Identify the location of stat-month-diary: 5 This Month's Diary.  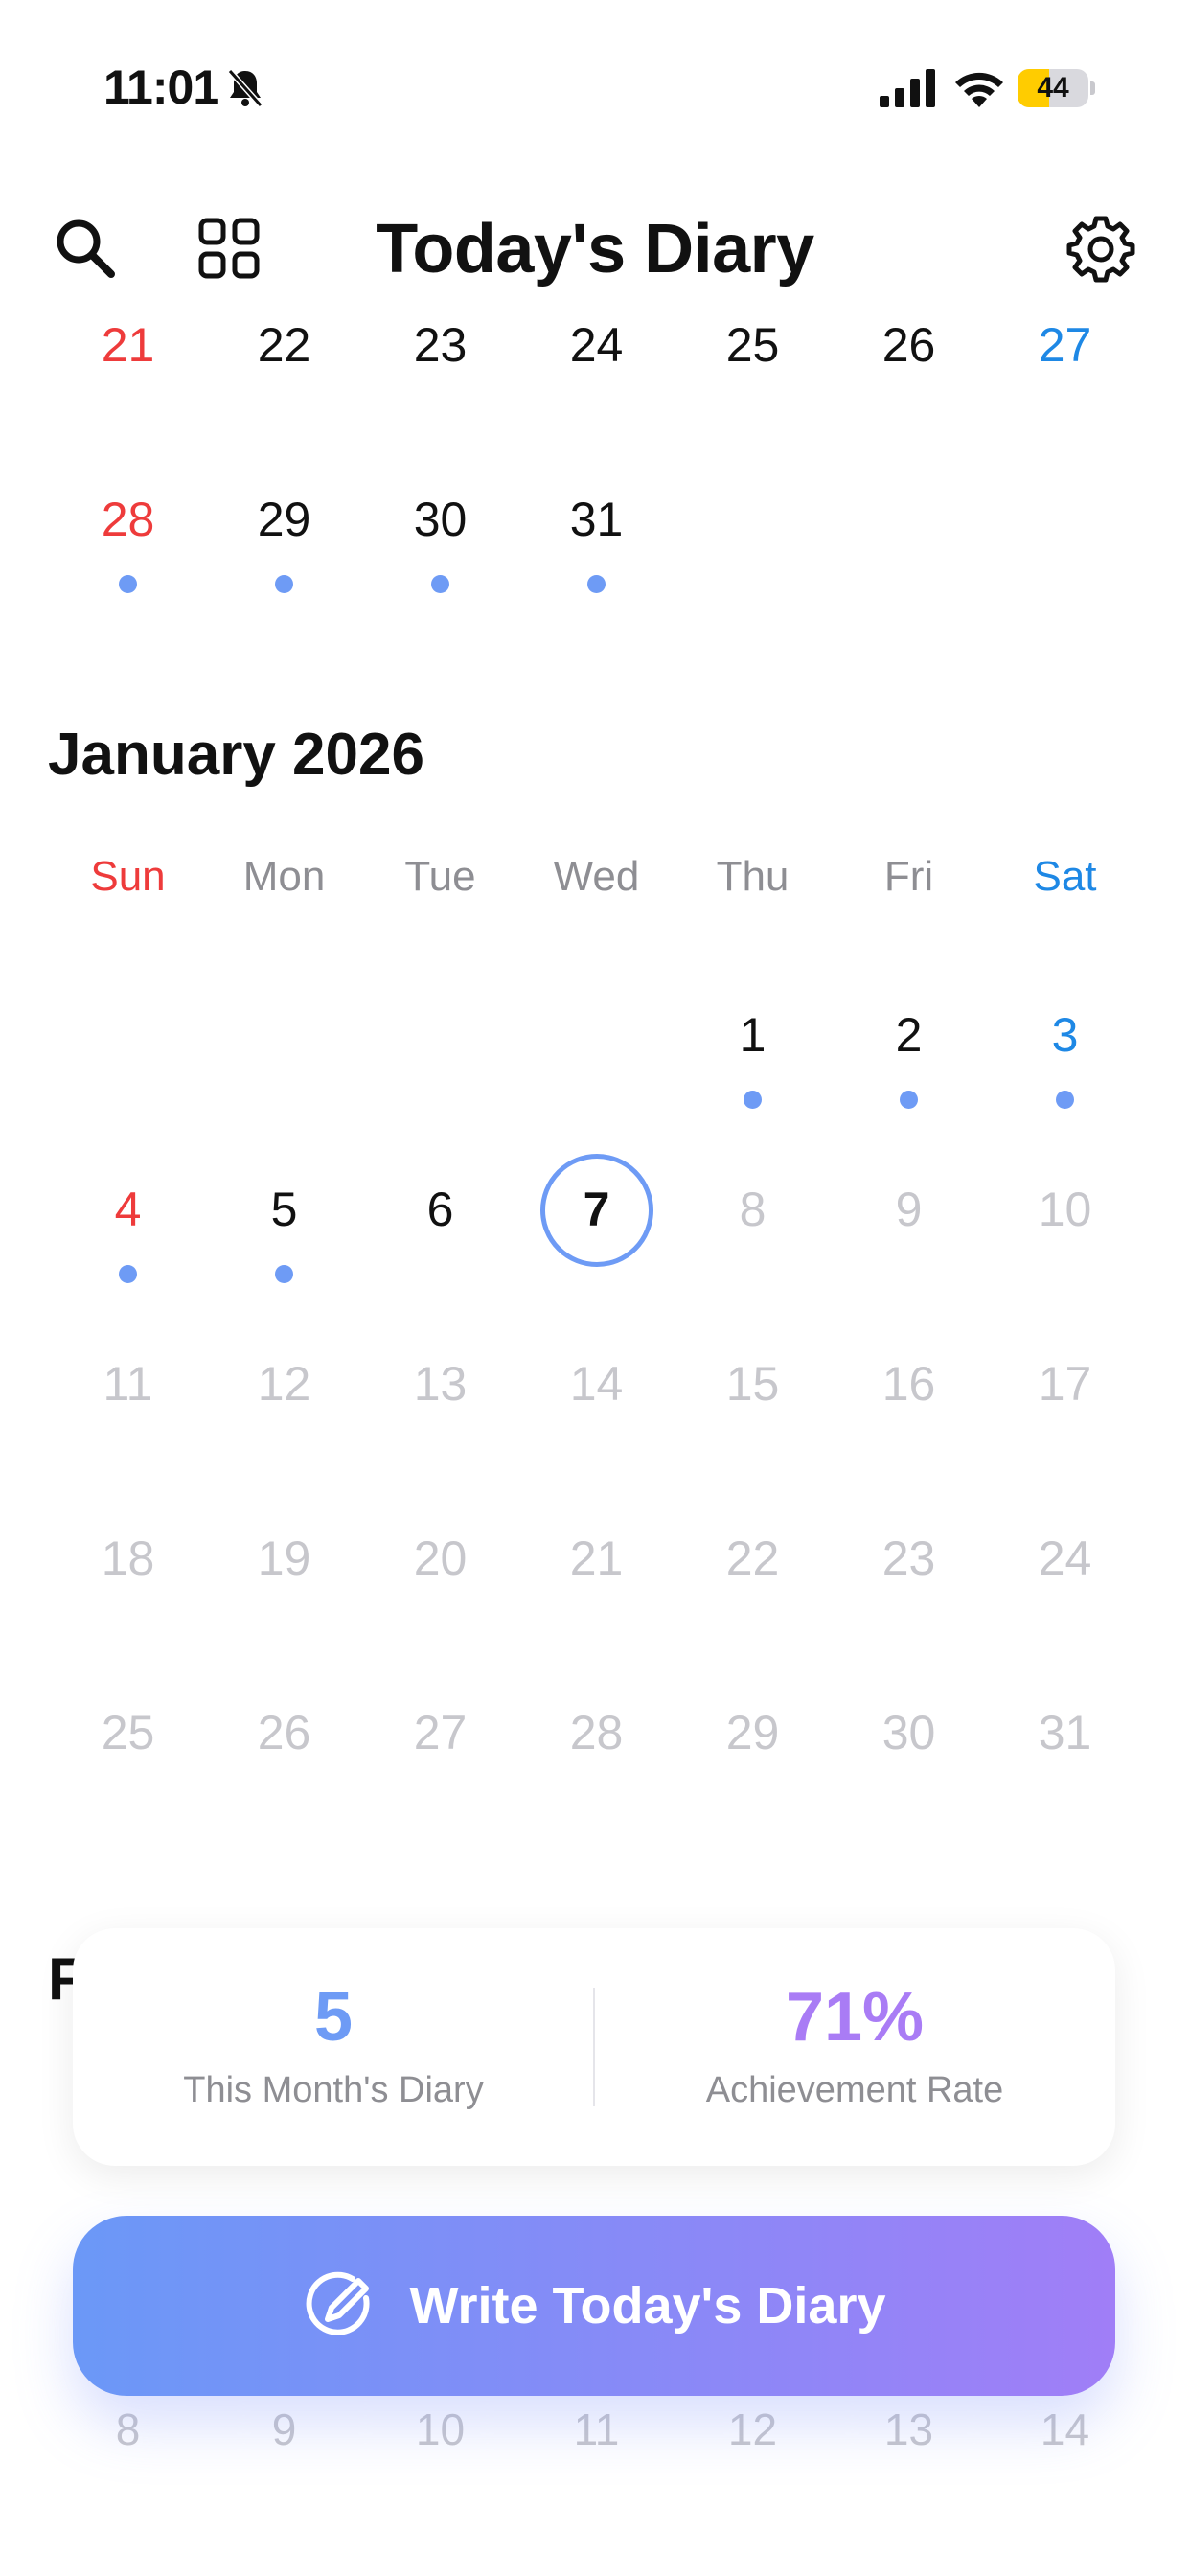
(334, 2047).